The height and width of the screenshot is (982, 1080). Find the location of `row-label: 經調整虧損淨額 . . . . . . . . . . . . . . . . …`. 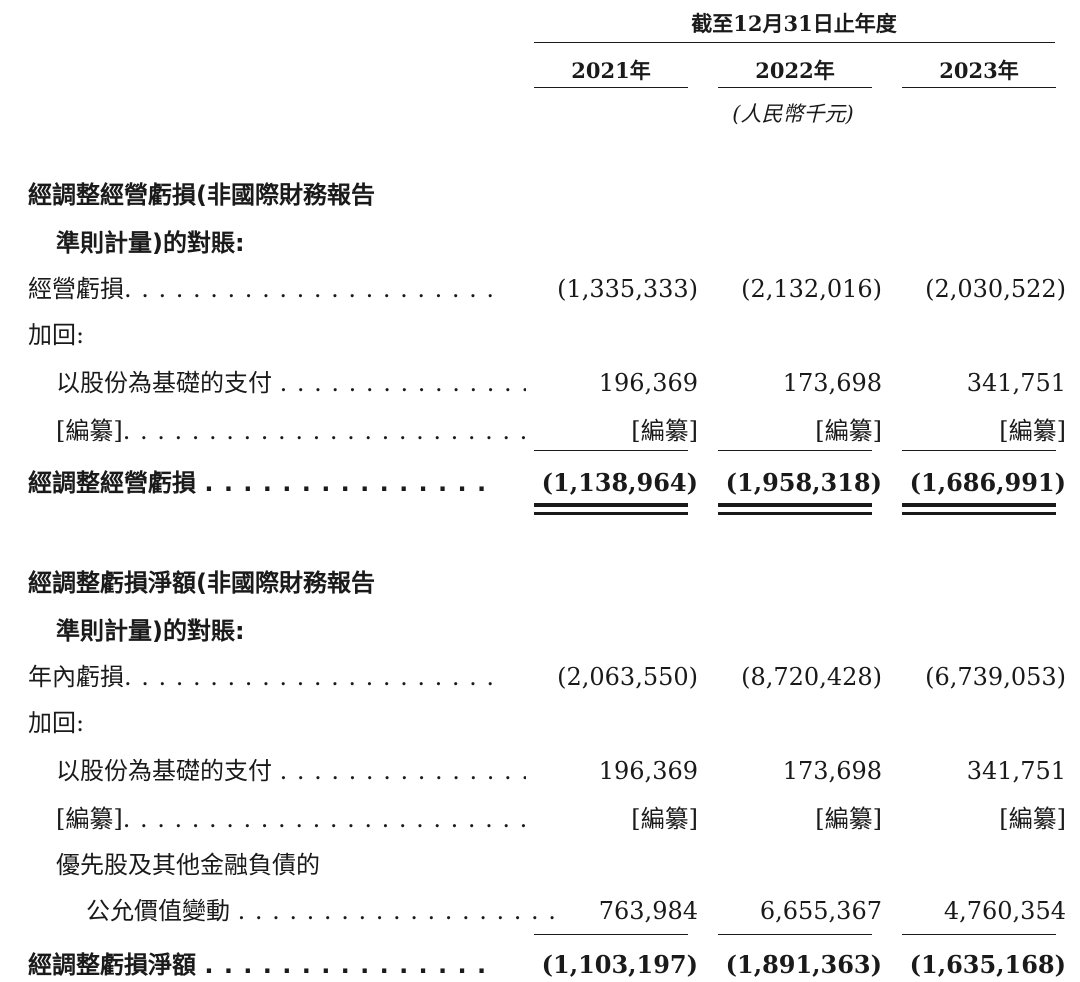

row-label: 經調整虧損淨額 . . . . . . . . . . . . . . . . … is located at coordinates (263, 965).